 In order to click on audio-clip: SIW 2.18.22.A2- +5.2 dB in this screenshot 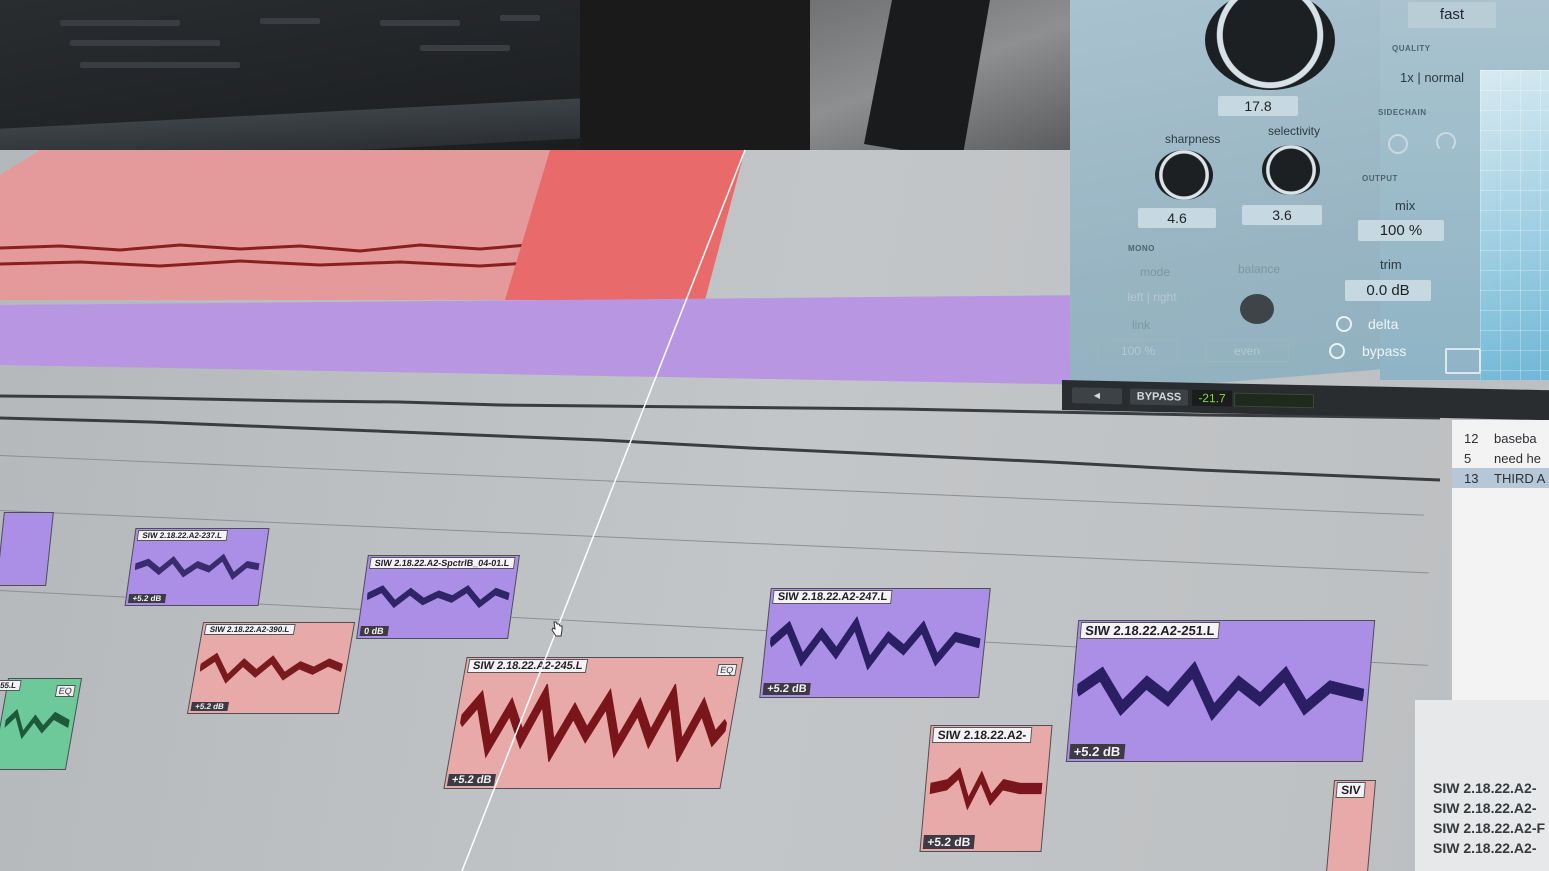, I will do `click(986, 788)`.